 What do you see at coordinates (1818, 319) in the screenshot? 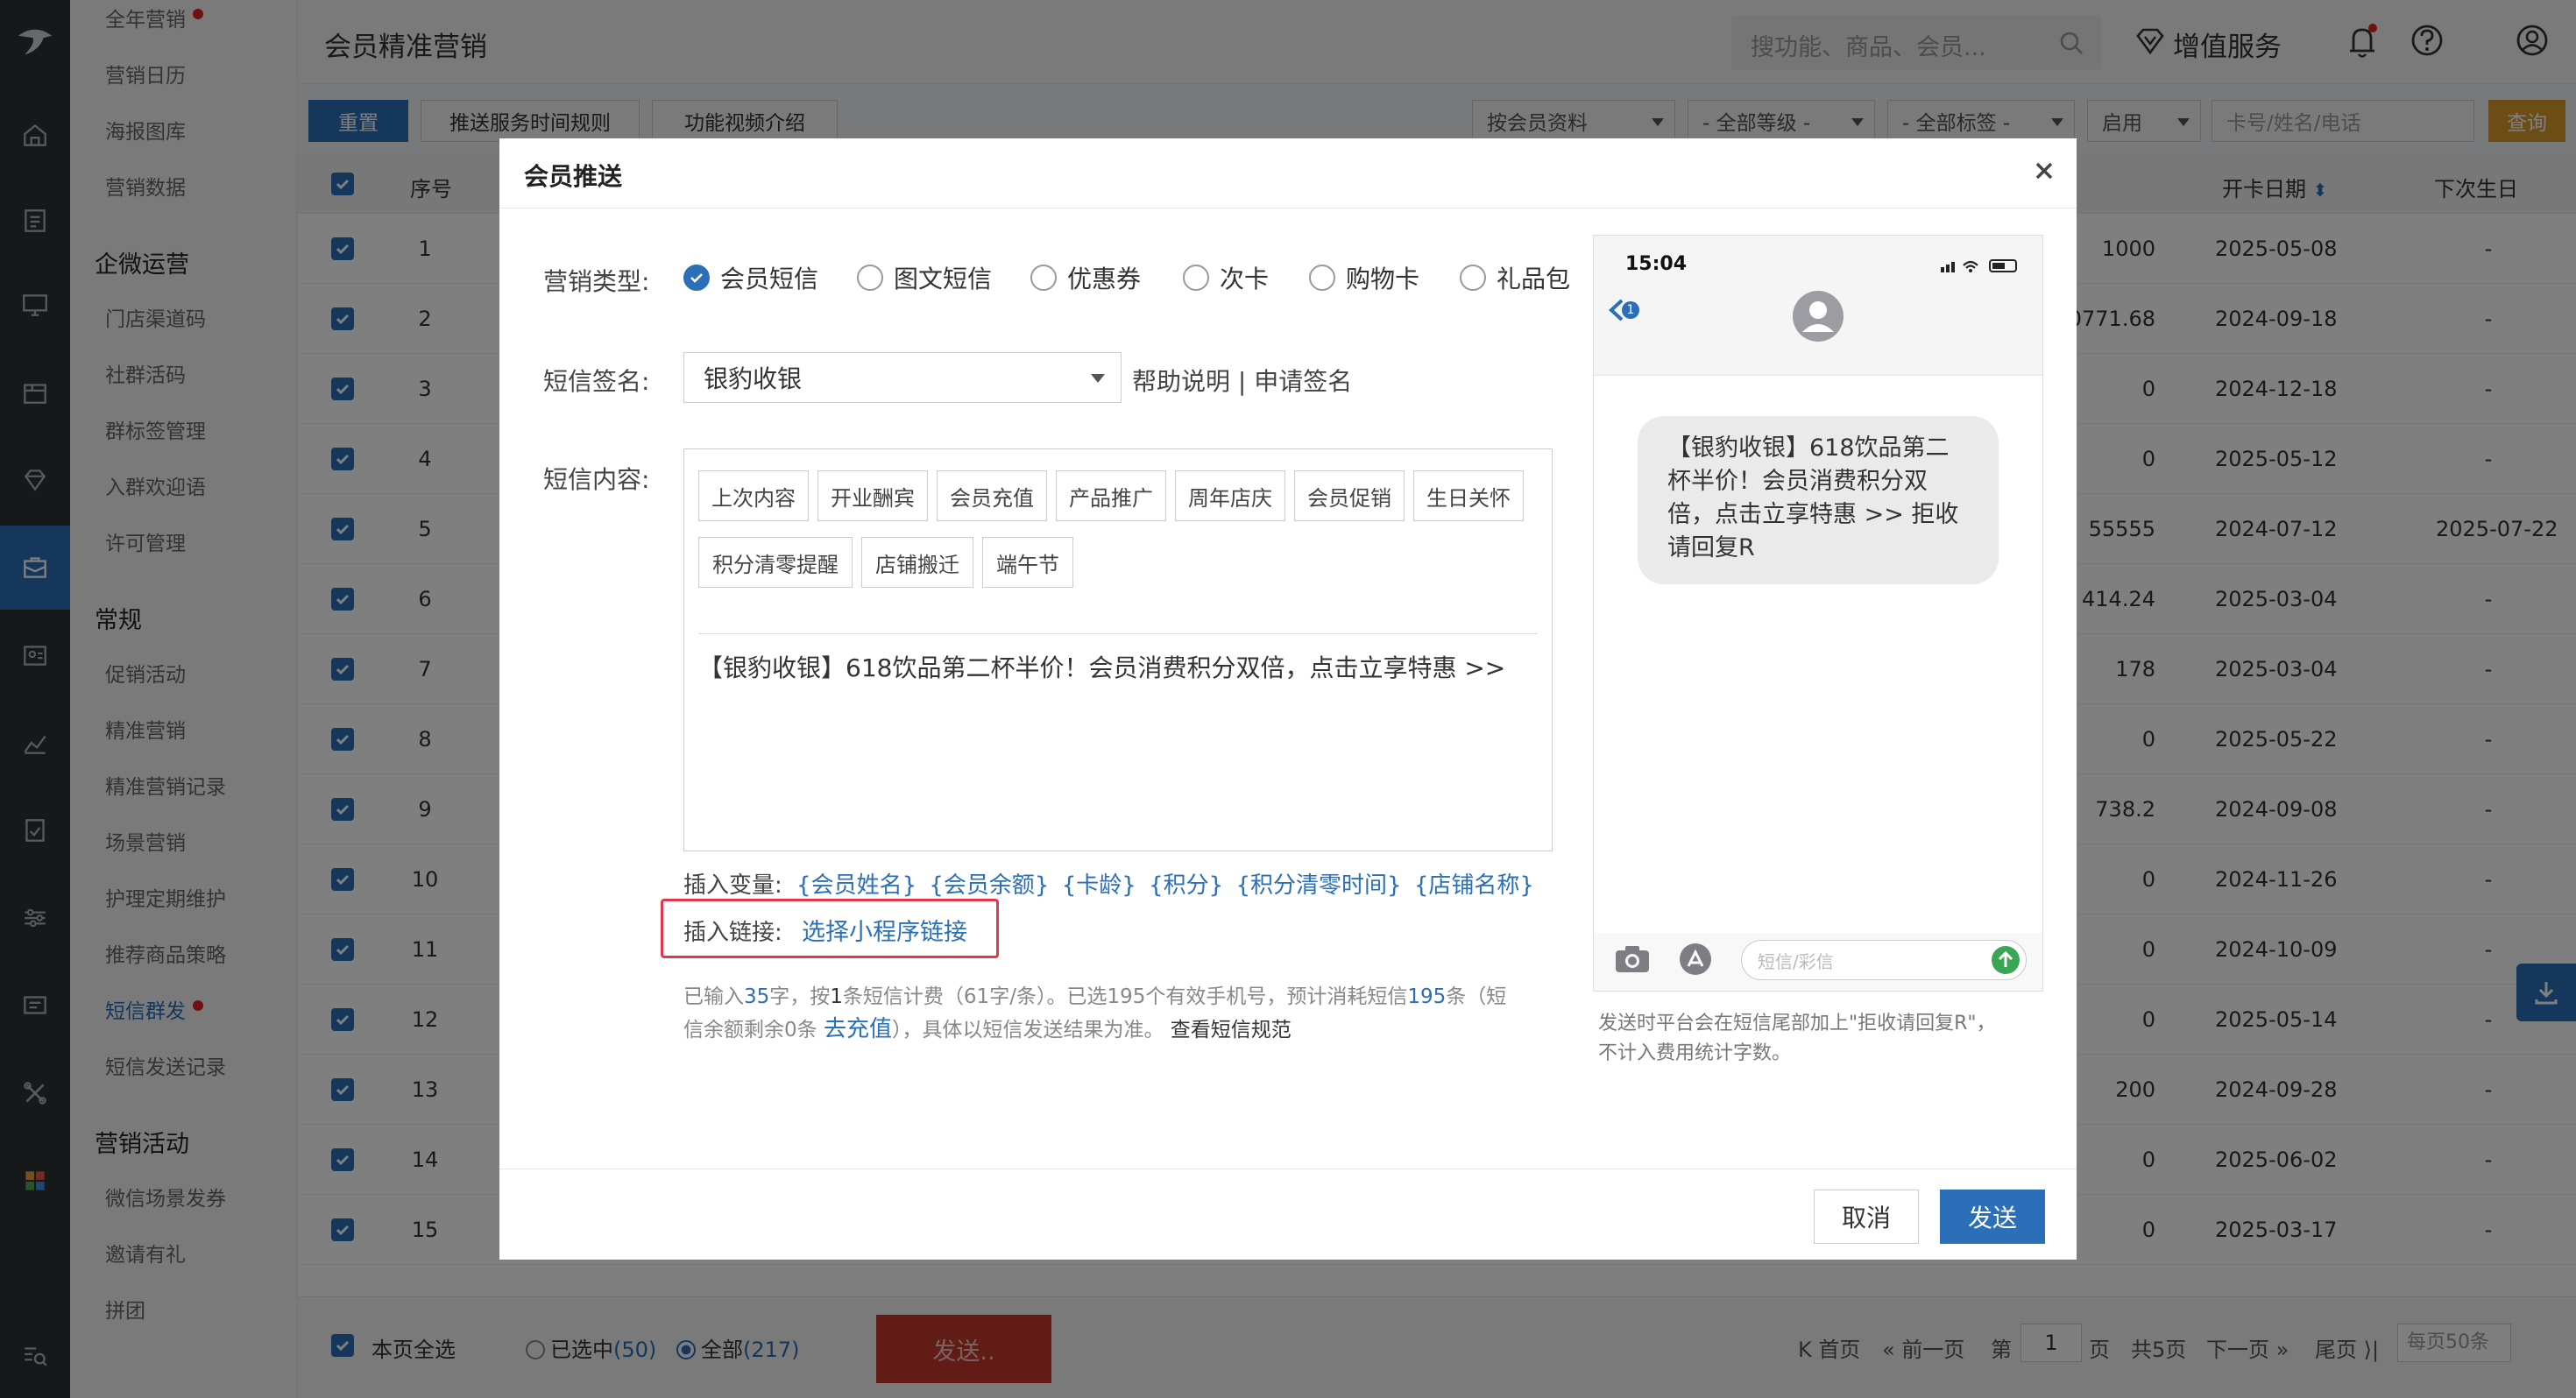
I see `contact-avatar-icon` at bounding box center [1818, 319].